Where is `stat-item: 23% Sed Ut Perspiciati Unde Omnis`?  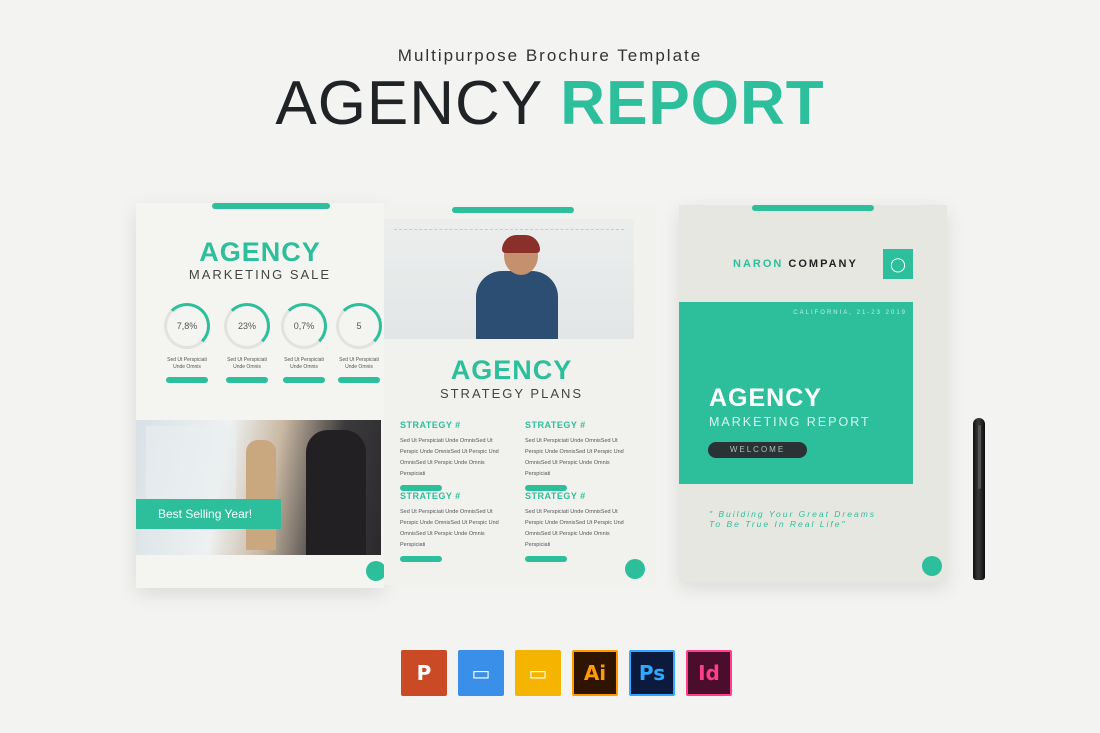 stat-item: 23% Sed Ut Perspiciati Unde Omnis is located at coordinates (247, 343).